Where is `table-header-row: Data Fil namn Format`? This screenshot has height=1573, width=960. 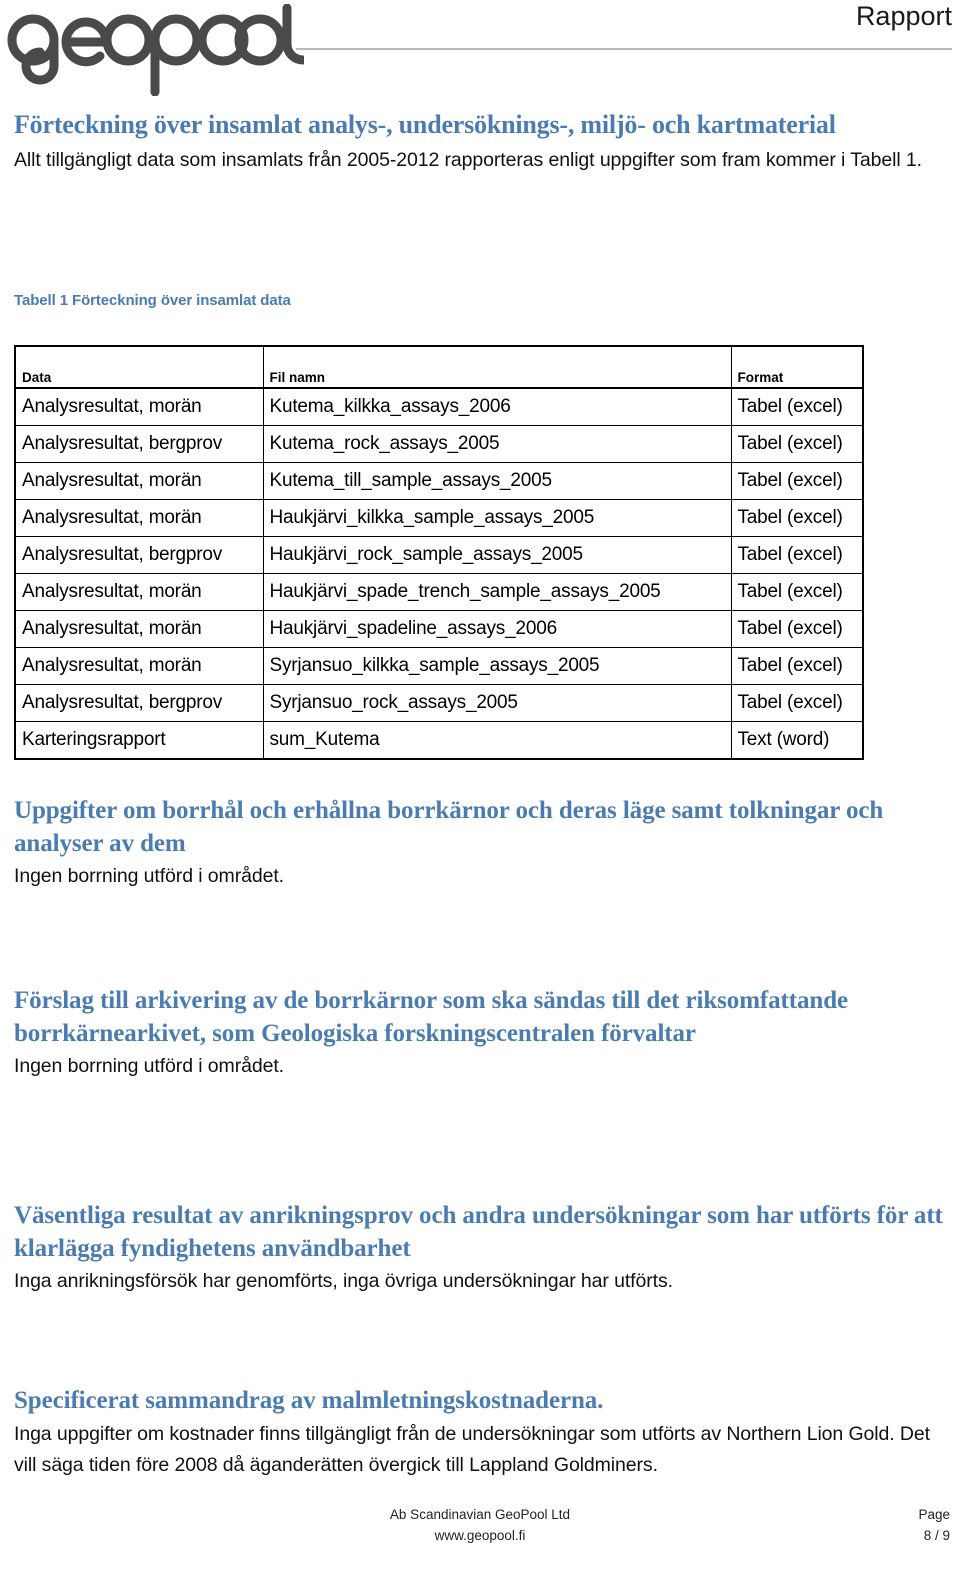
table-header-row: Data Fil namn Format is located at coordinates (439, 367).